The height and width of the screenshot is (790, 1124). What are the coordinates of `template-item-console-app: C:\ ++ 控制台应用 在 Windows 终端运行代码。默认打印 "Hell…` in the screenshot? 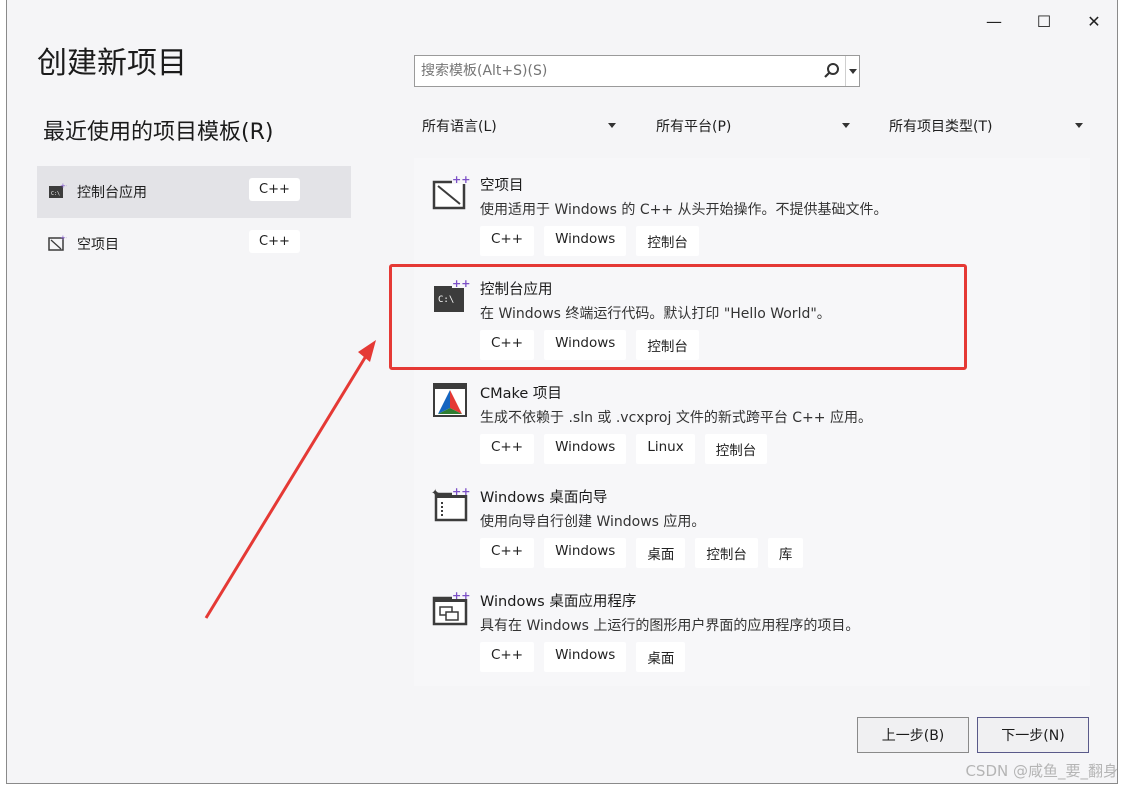 It's located at (752, 314).